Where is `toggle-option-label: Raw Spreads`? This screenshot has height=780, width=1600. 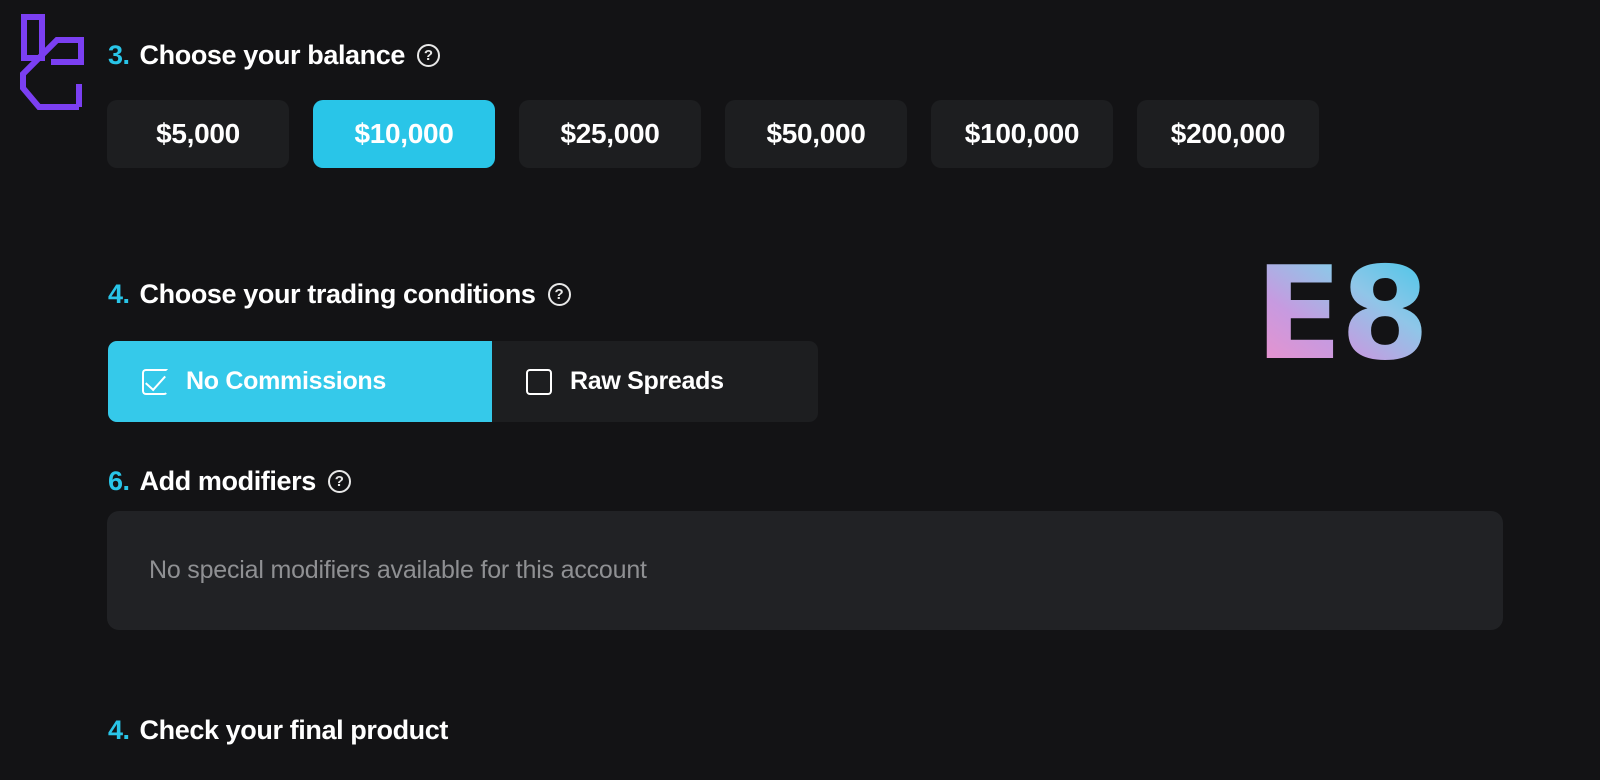
toggle-option-label: Raw Spreads is located at coordinates (647, 381).